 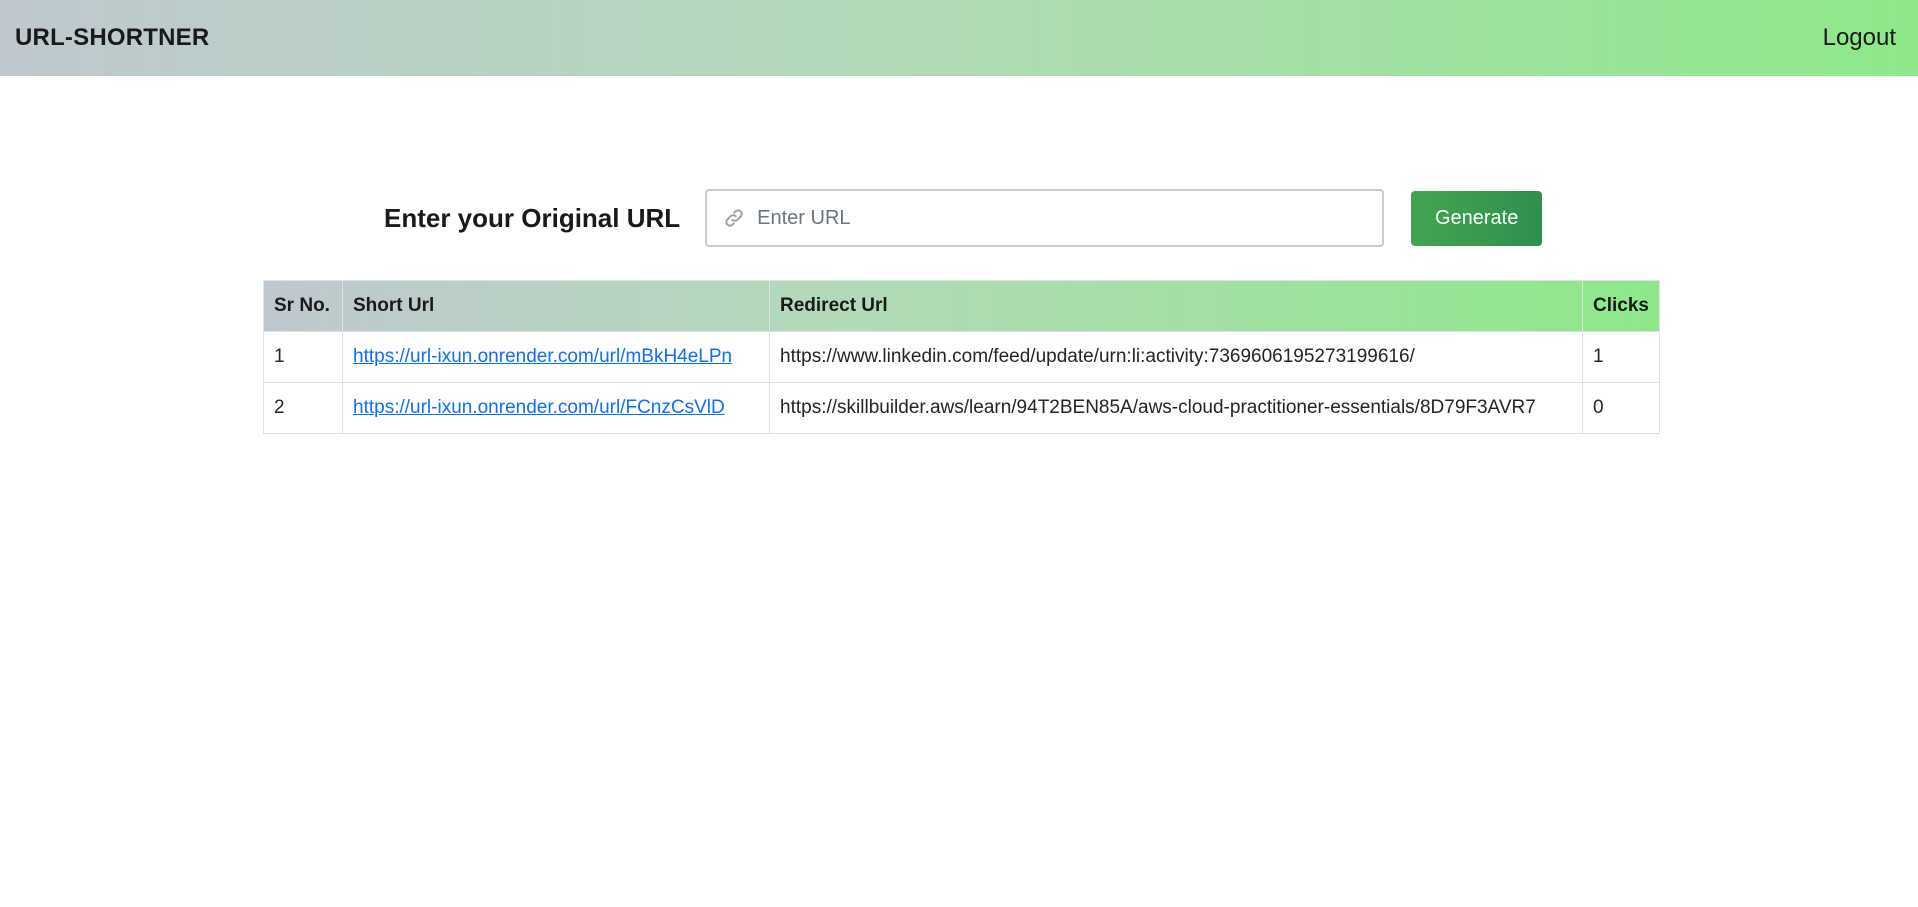 What do you see at coordinates (734, 218) in the screenshot?
I see `link-icon` at bounding box center [734, 218].